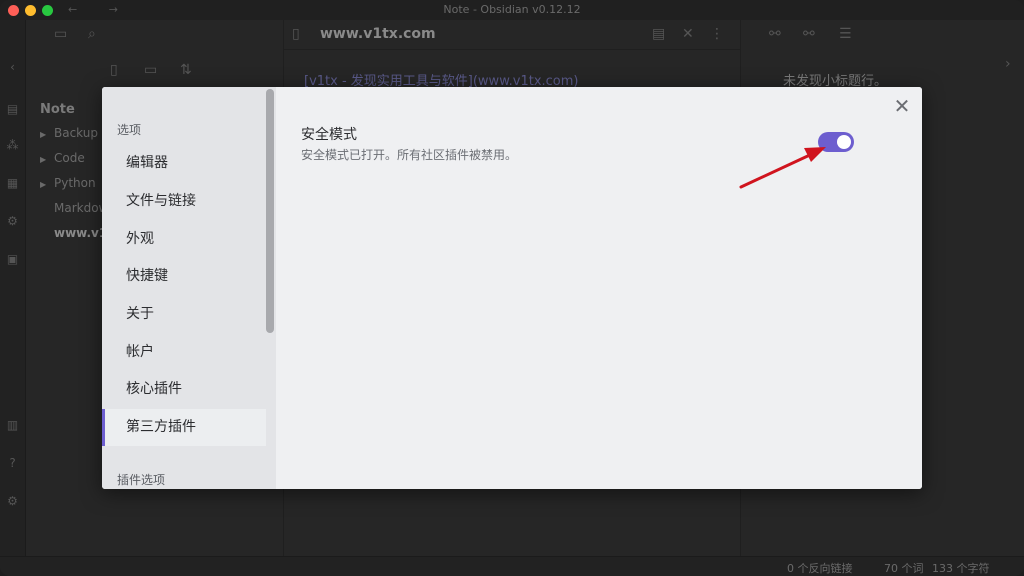 The width and height of the screenshot is (1024, 576). What do you see at coordinates (776, 170) in the screenshot?
I see `arrow-shaft` at bounding box center [776, 170].